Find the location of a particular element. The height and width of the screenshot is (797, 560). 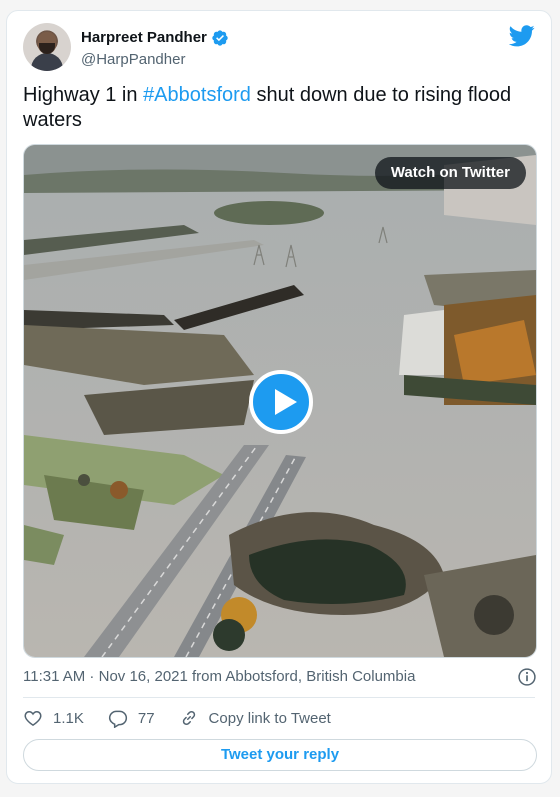

avatar-beard is located at coordinates (47, 48).